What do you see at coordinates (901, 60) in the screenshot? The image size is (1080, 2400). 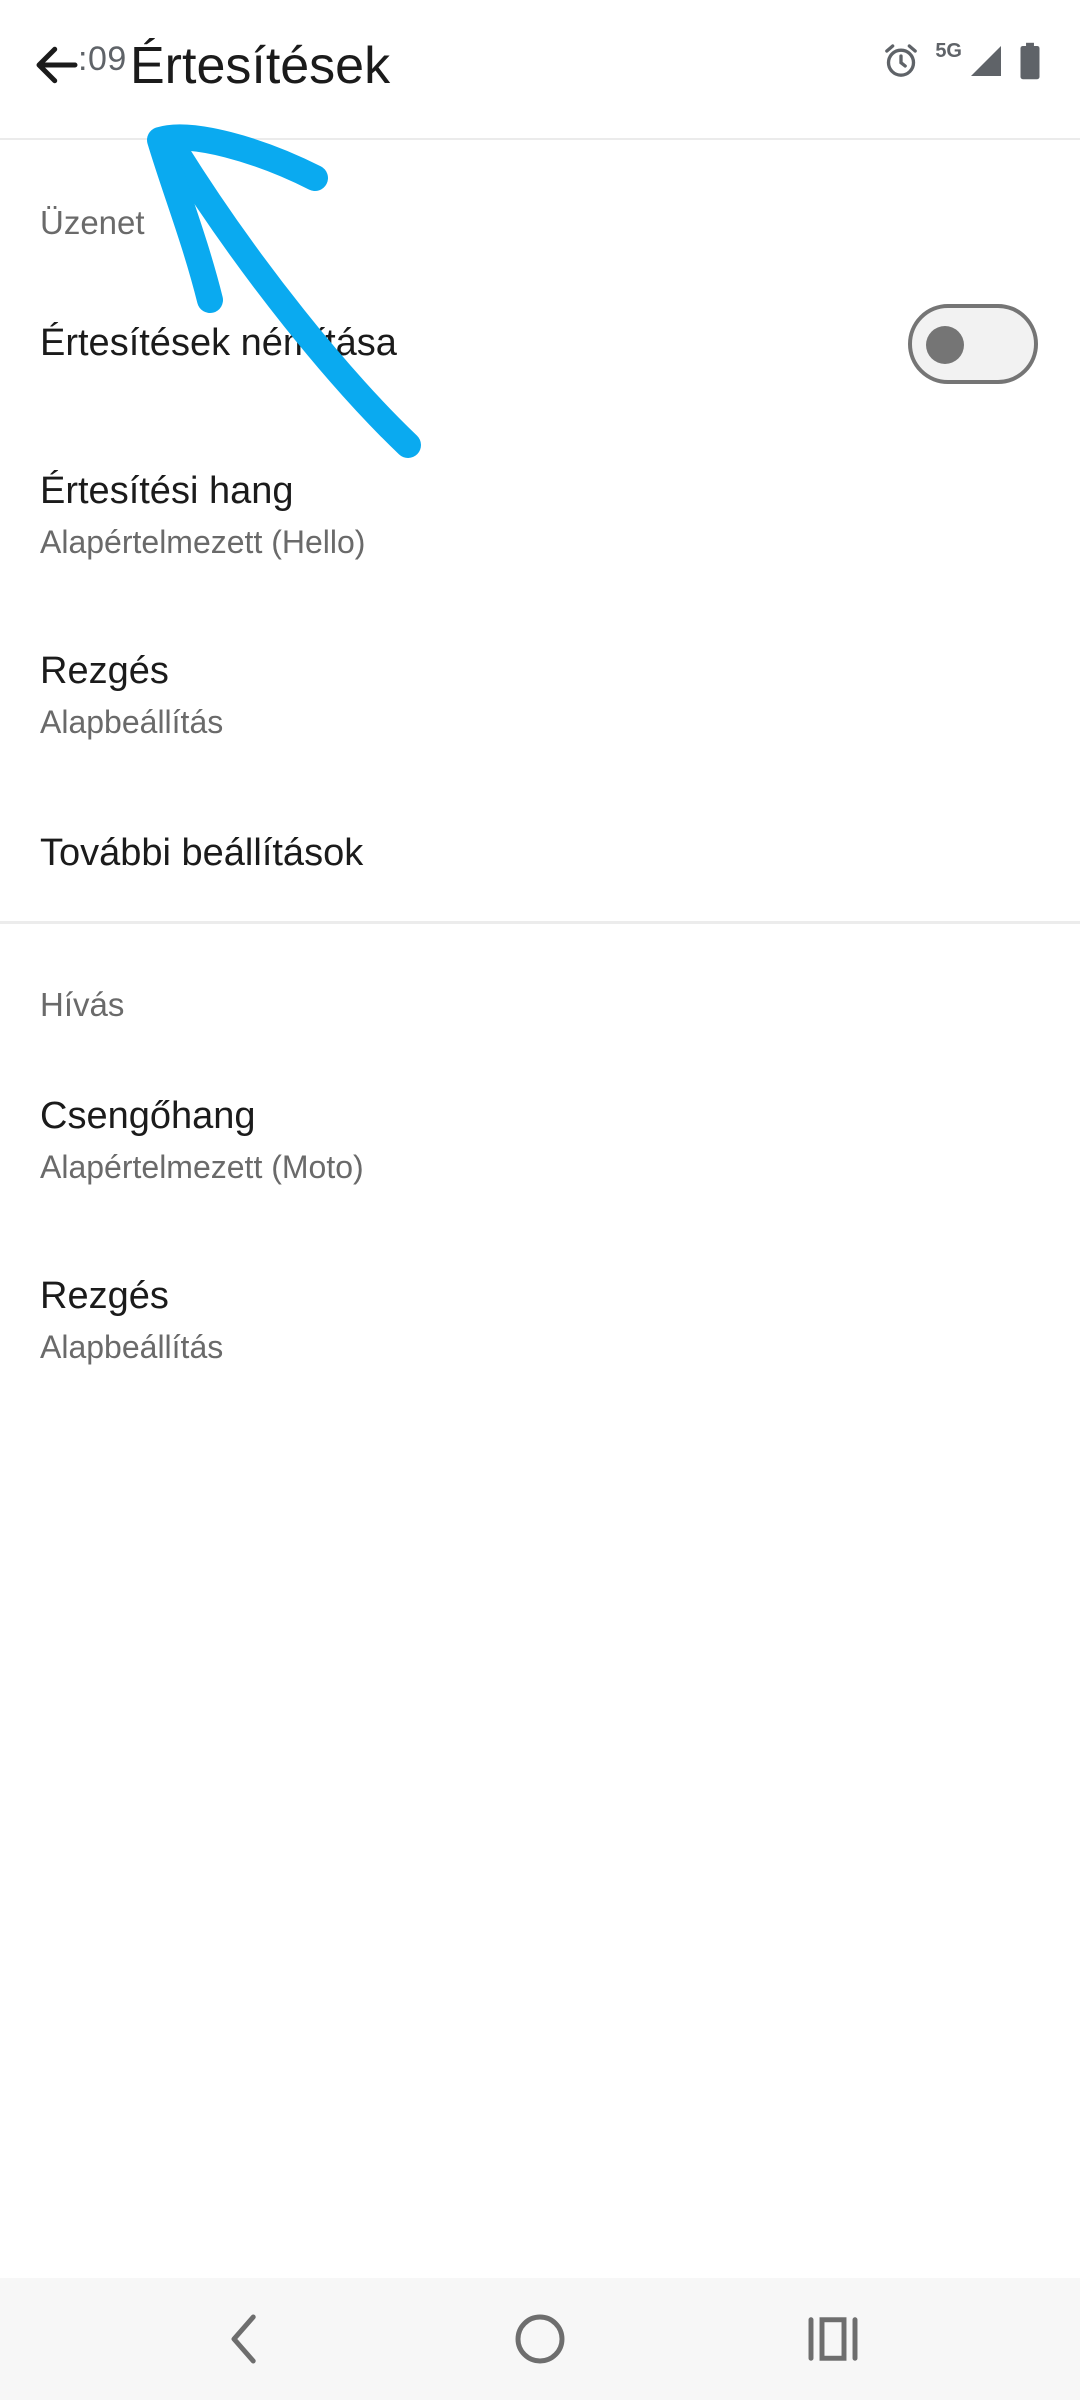 I see `alarm-icon` at bounding box center [901, 60].